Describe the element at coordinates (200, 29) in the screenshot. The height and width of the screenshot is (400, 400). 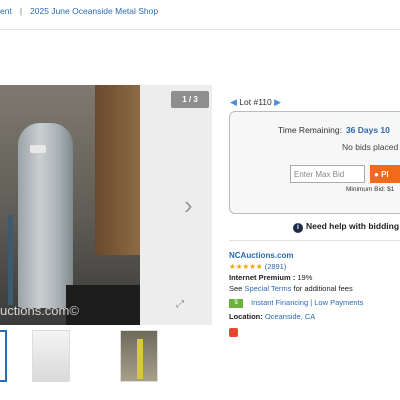
I see `header-divider` at that location.